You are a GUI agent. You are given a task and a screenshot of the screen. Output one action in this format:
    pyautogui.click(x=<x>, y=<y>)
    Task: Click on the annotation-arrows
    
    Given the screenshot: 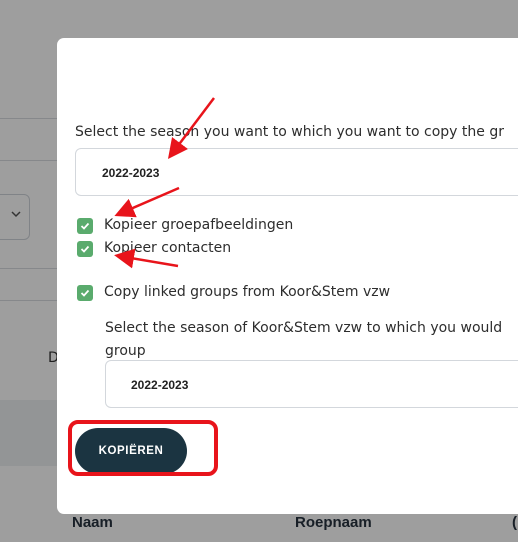 What is the action you would take?
    pyautogui.click(x=164, y=183)
    